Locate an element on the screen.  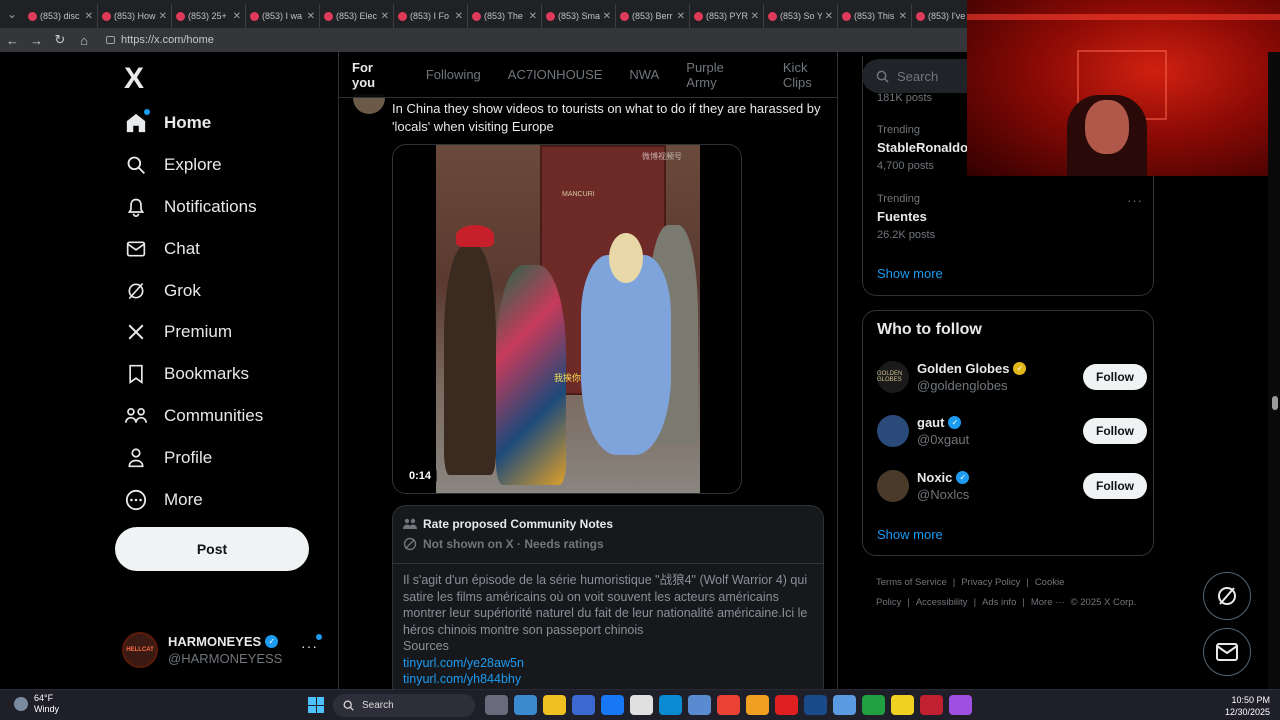
url-field: https://x.com/home is located at coordinates (160, 40).